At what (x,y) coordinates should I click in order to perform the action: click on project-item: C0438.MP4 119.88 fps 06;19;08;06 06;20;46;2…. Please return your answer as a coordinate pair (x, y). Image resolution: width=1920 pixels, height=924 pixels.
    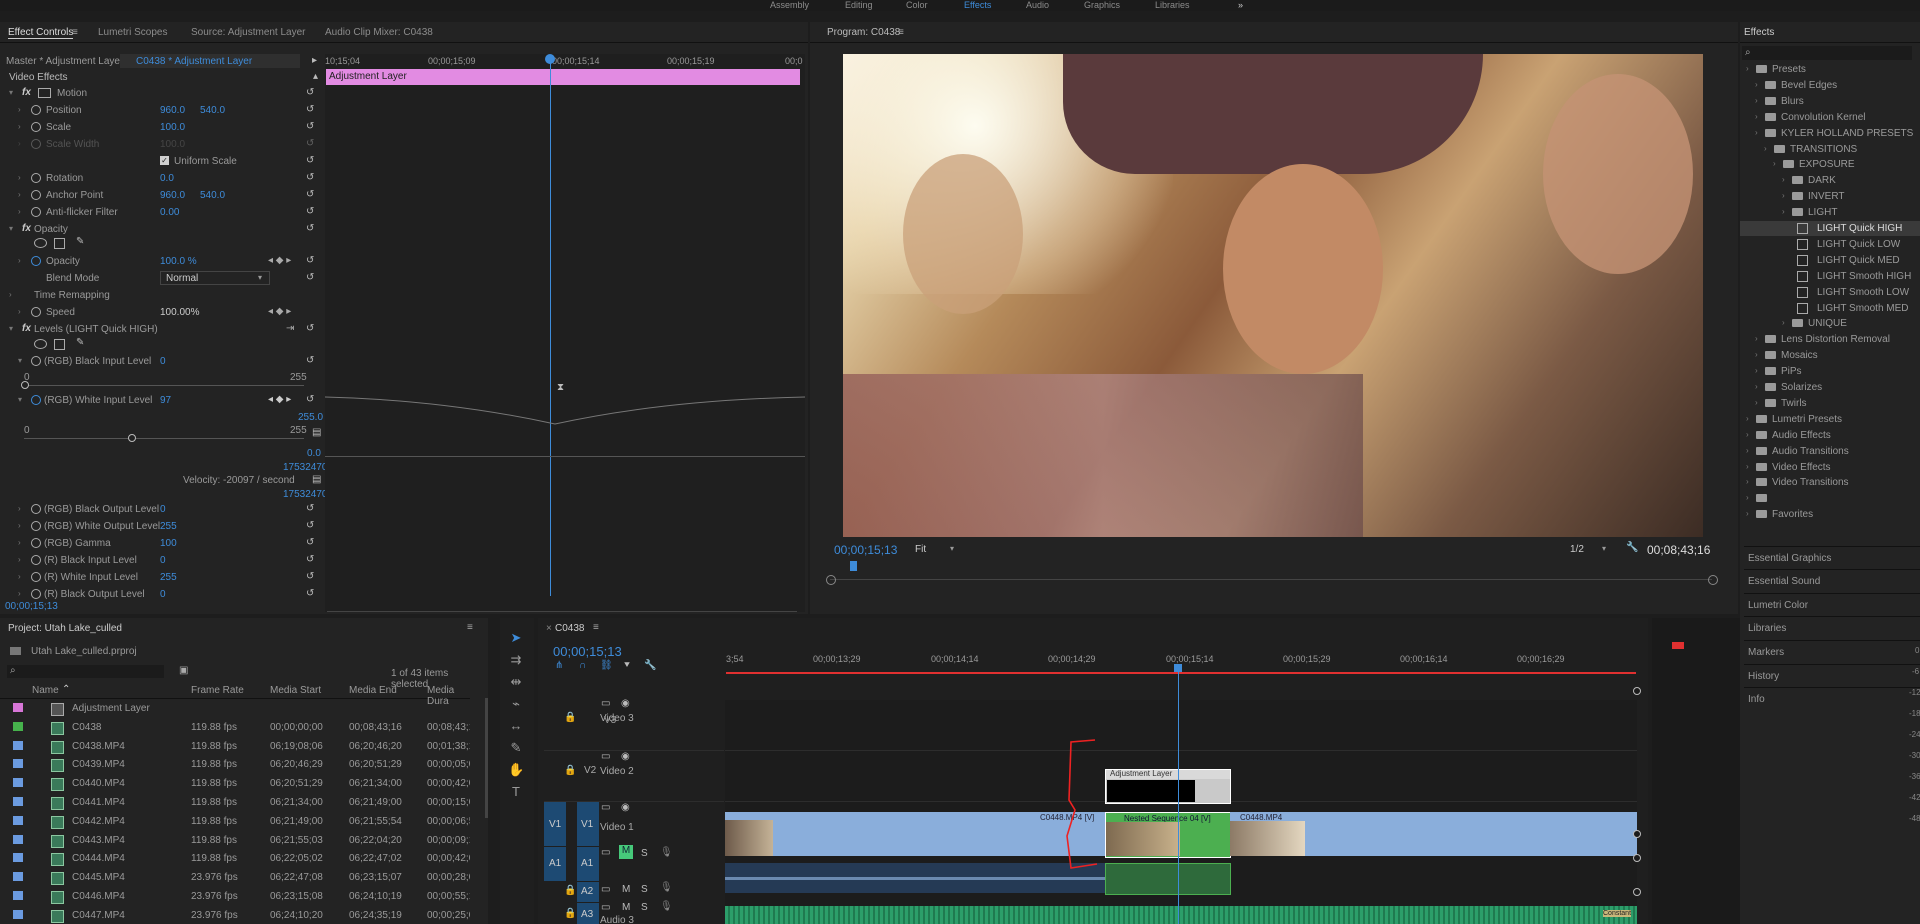
    Looking at the image, I should click on (235, 746).